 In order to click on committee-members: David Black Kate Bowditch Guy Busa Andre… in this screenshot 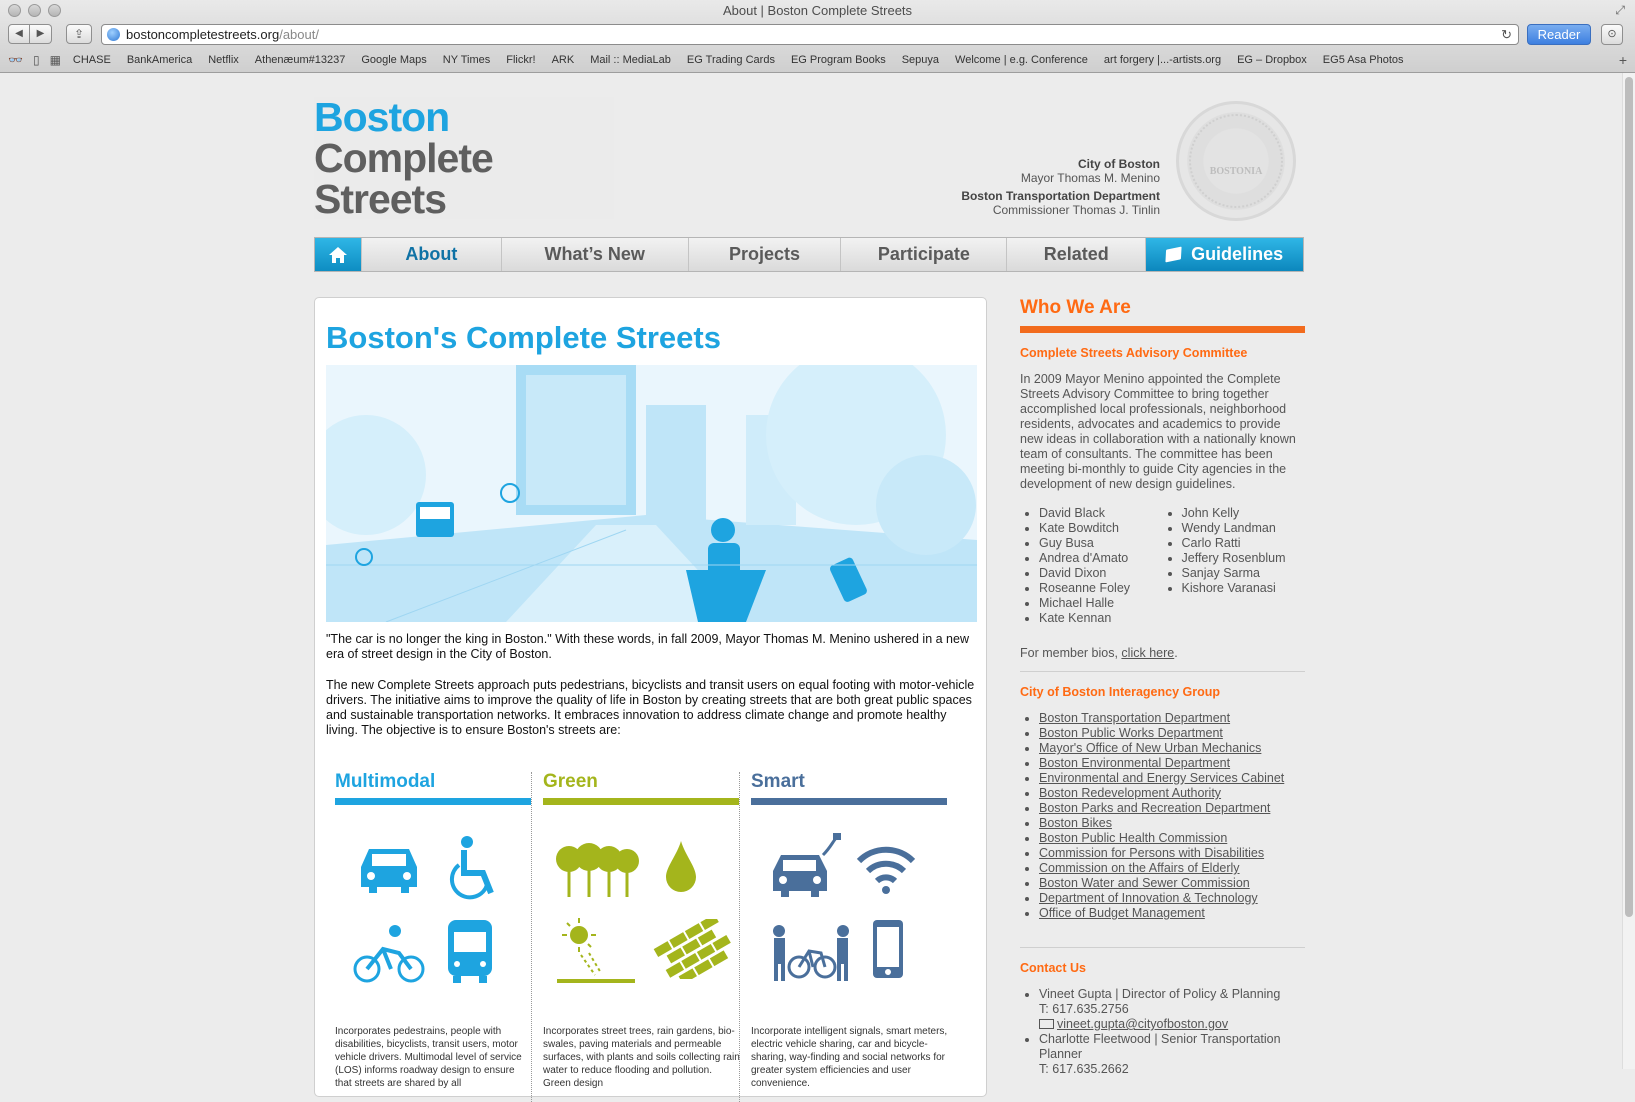, I will do `click(1162, 566)`.